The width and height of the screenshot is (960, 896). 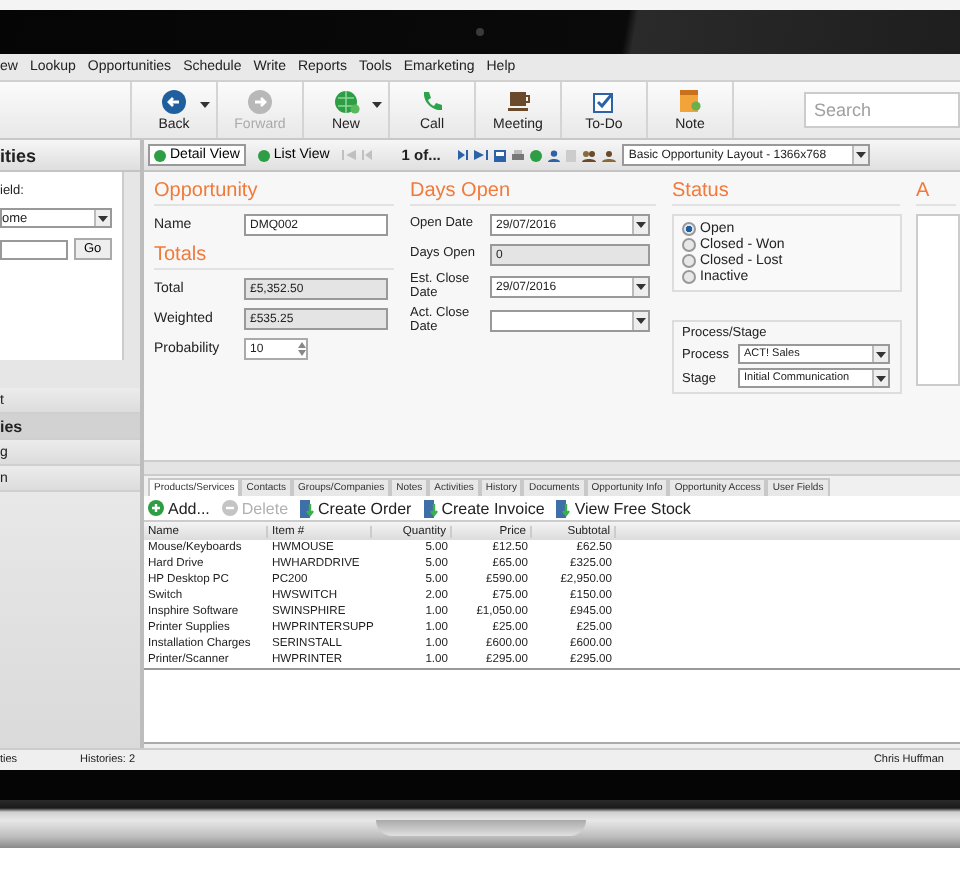 I want to click on camera-lens, so click(x=480, y=32).